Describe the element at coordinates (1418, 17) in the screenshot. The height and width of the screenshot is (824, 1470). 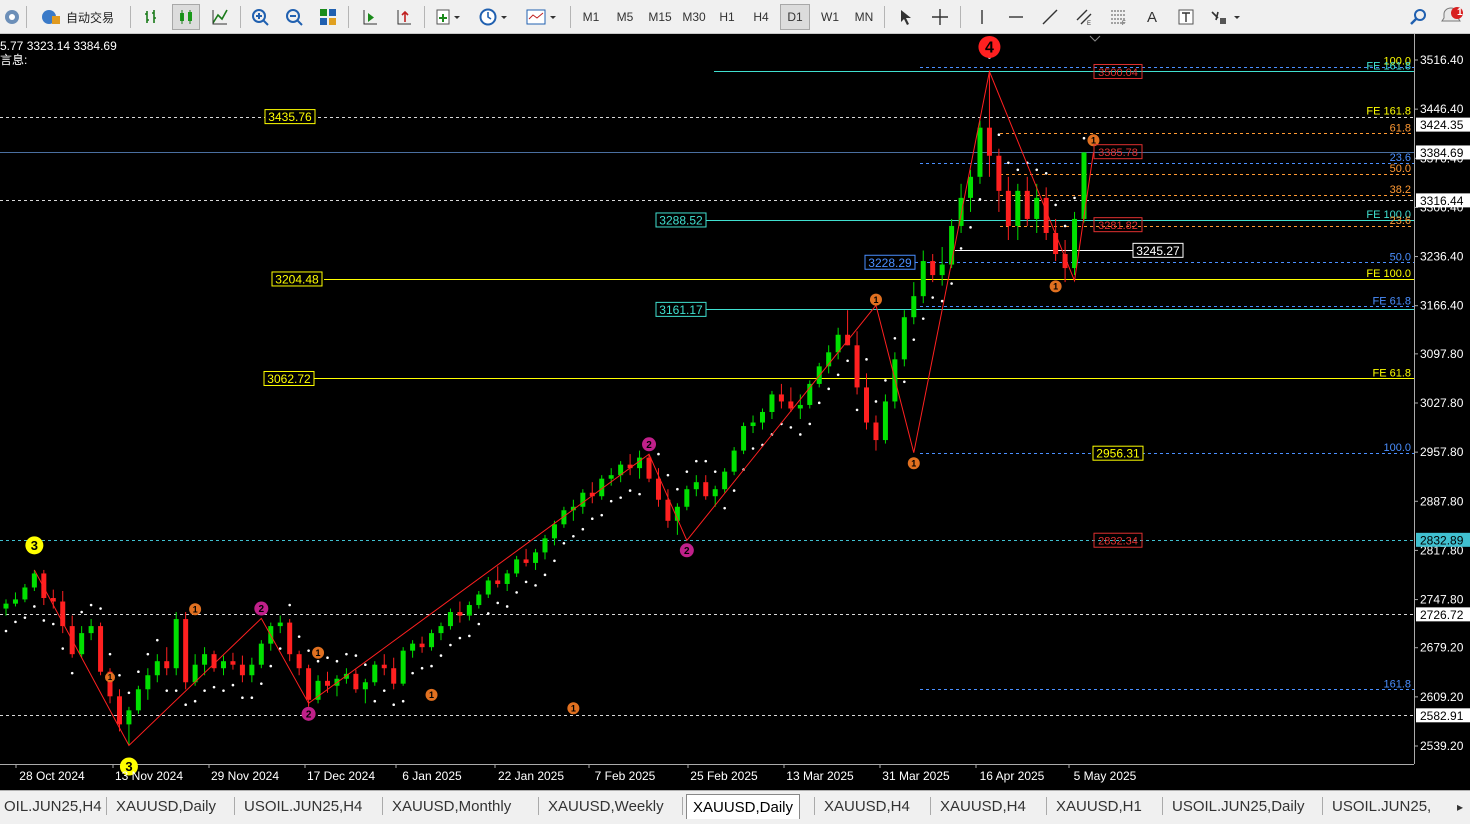
I see `search-button` at that location.